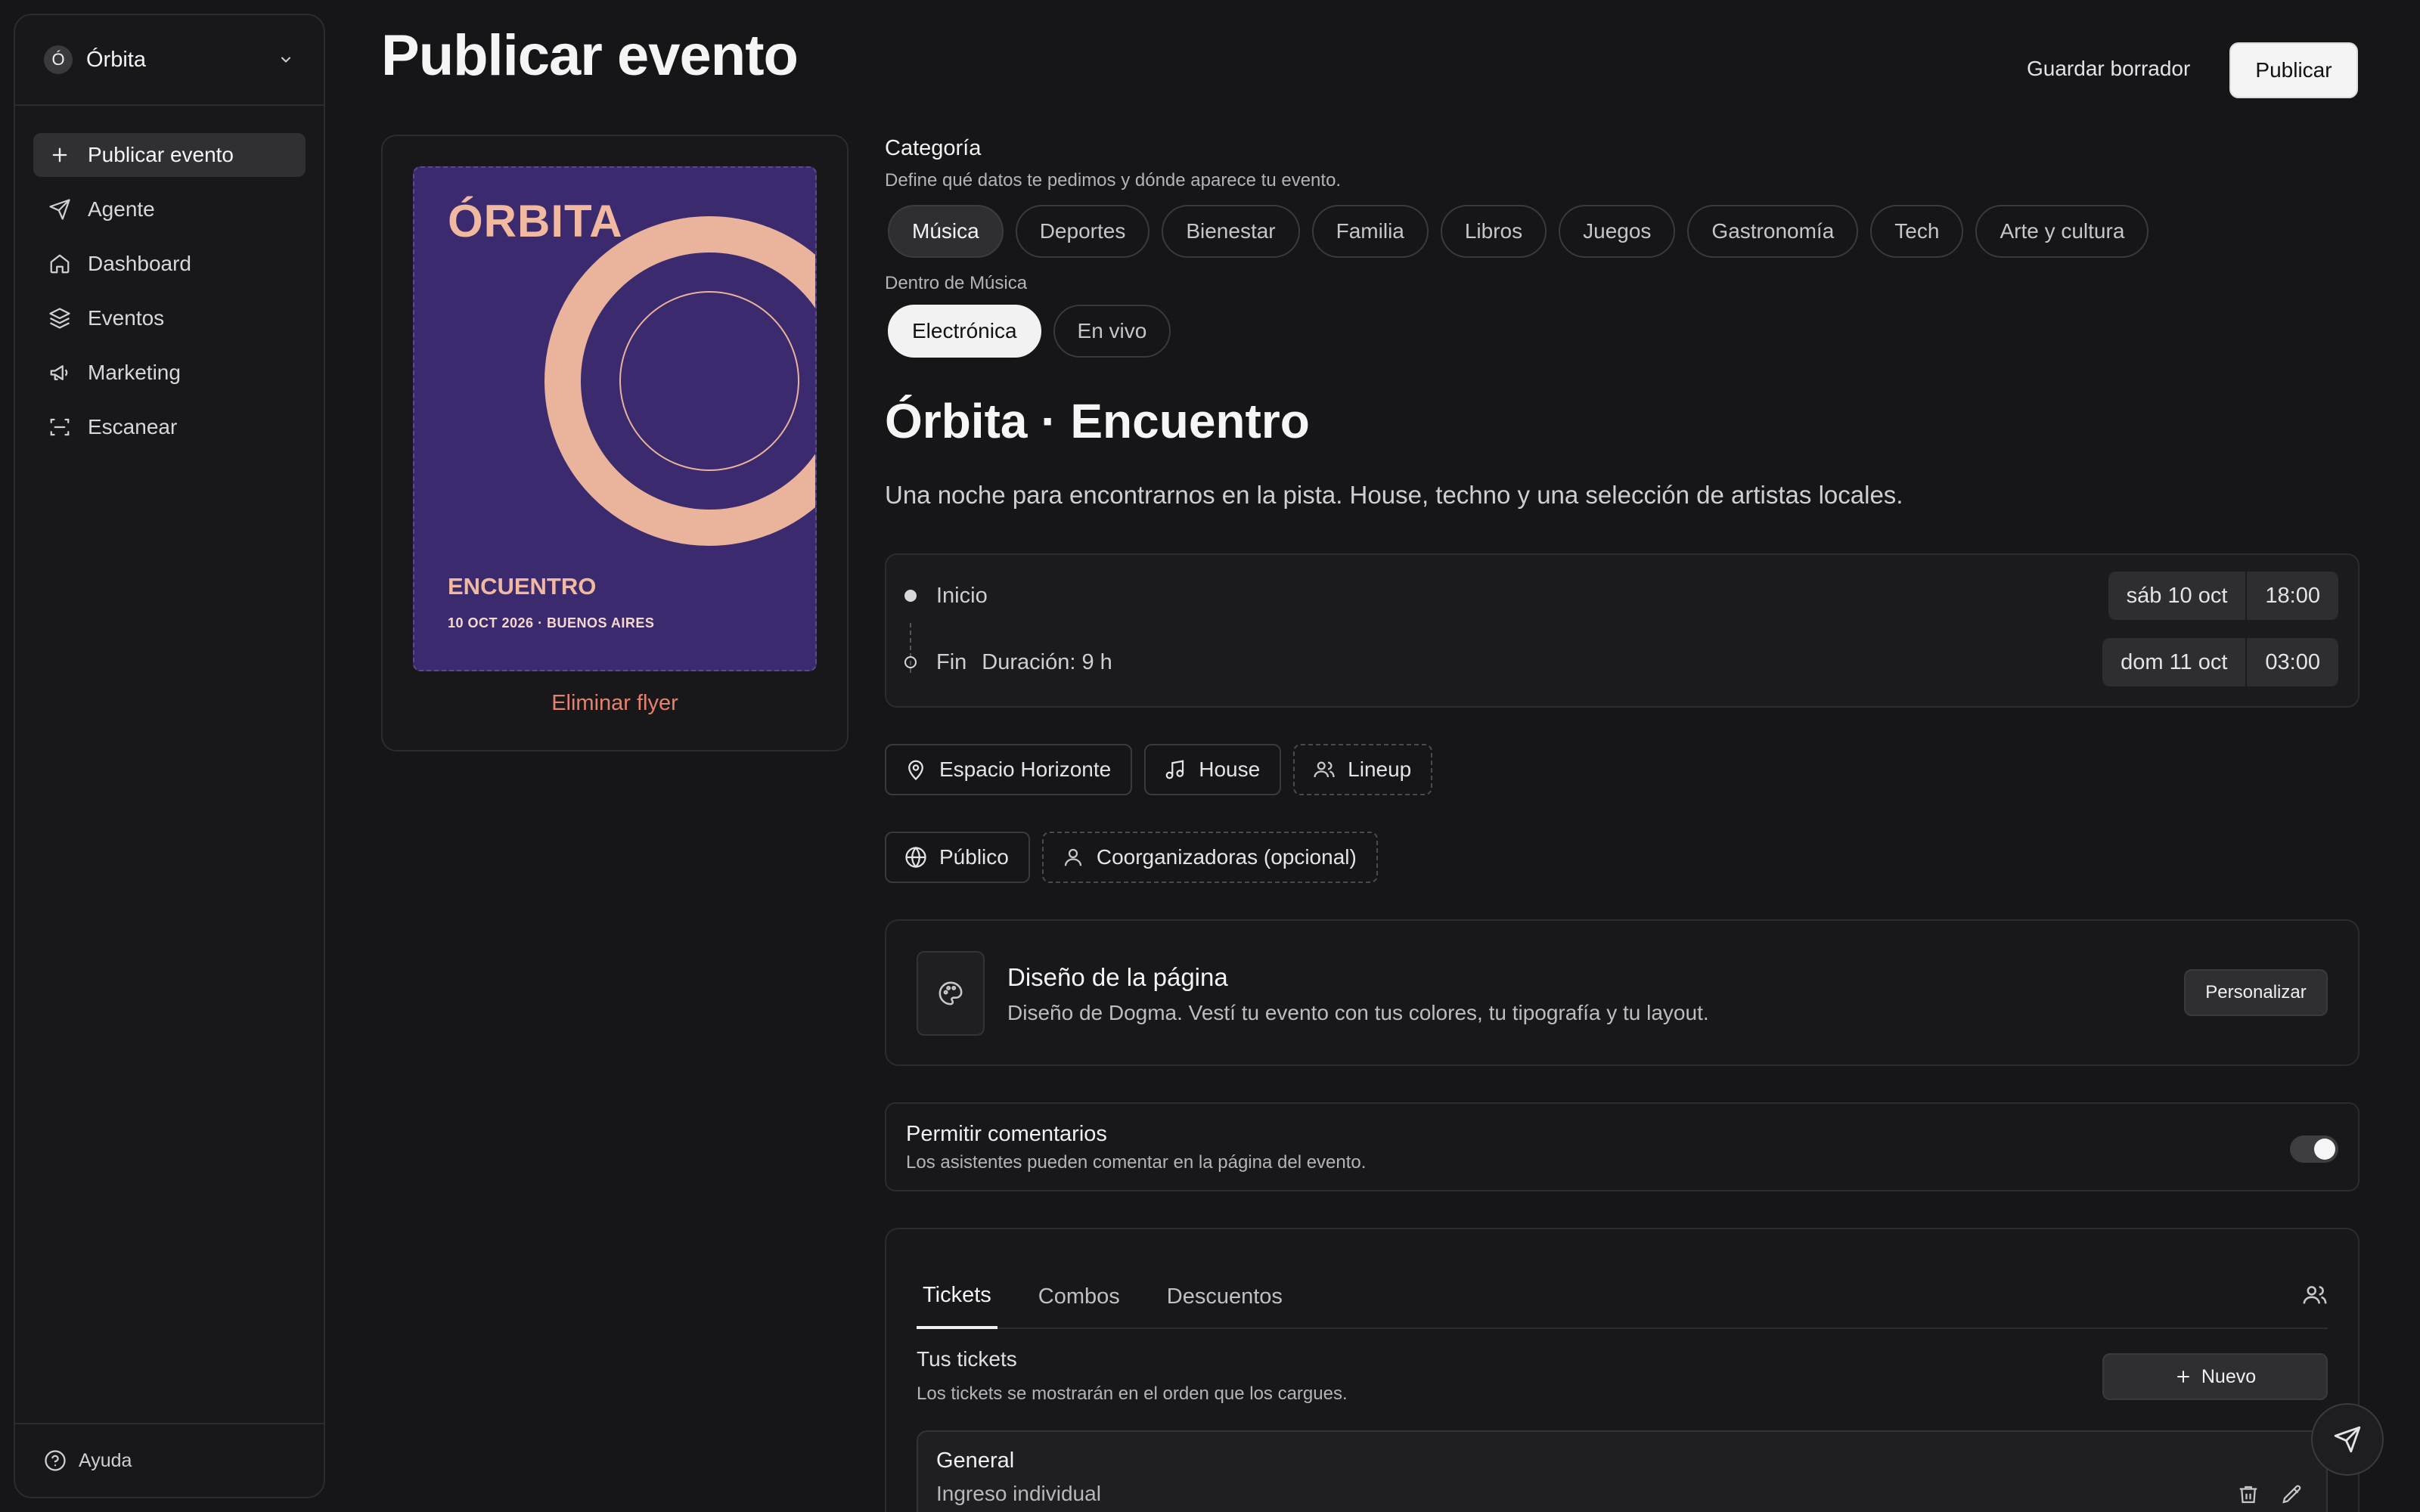 The image size is (2420, 1512). What do you see at coordinates (1097, 421) in the screenshot?
I see `event-title: Órbita · Encuentro` at bounding box center [1097, 421].